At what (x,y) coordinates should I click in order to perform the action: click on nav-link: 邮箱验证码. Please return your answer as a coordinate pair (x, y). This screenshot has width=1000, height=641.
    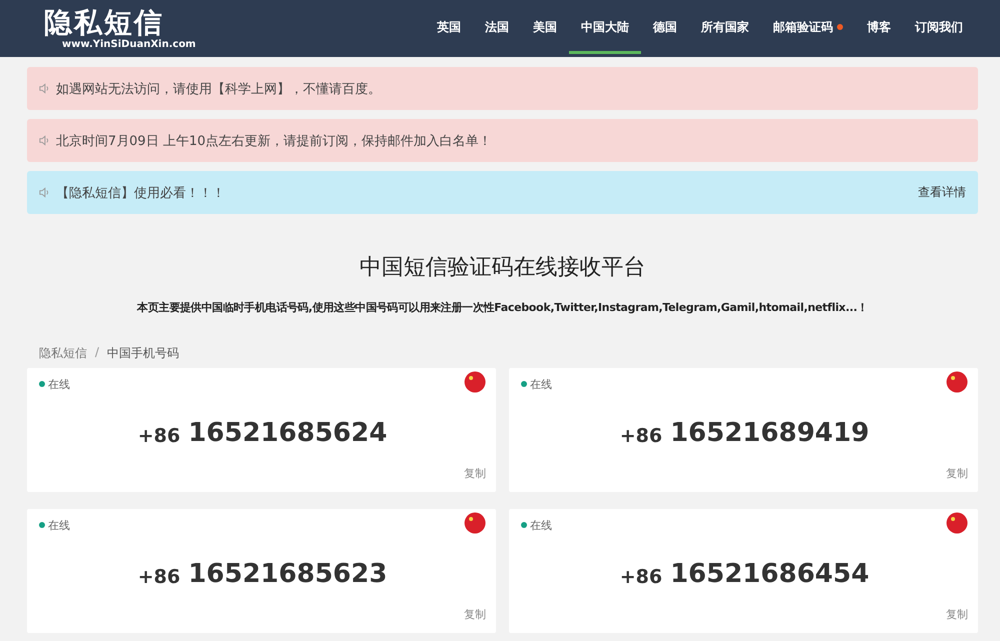
    Looking at the image, I should click on (808, 28).